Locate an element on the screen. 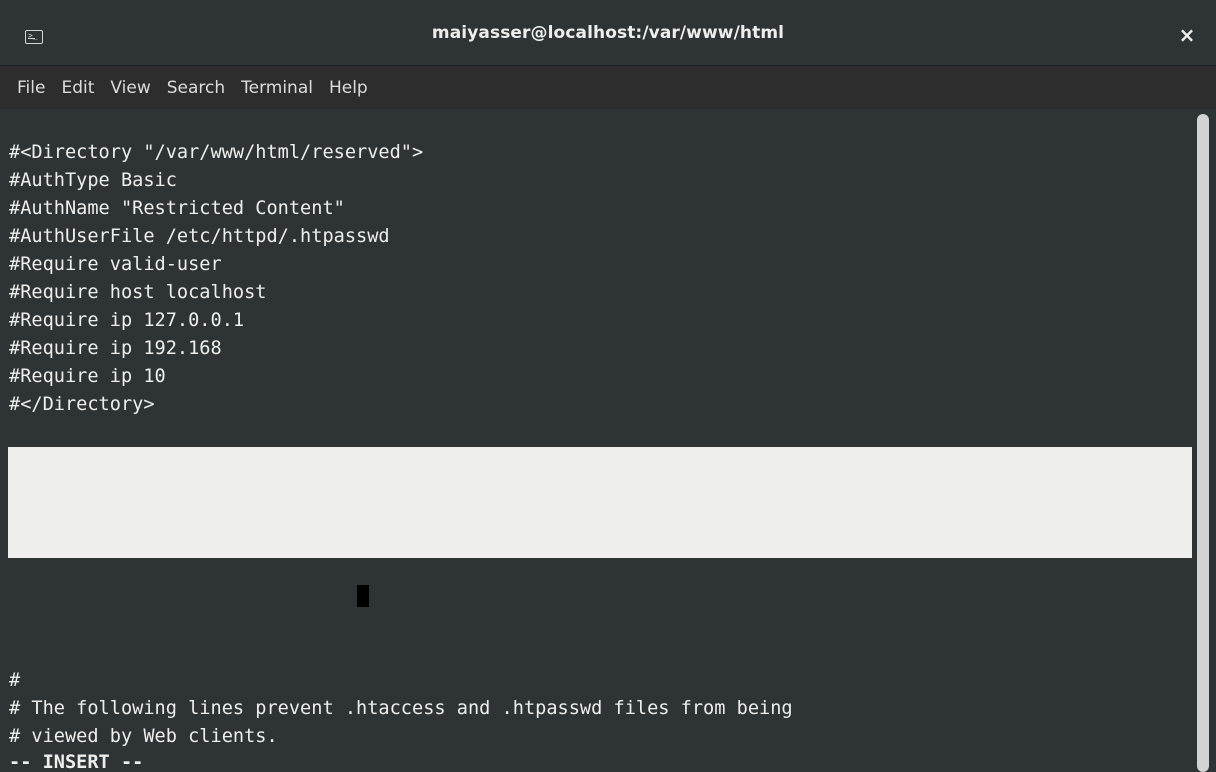 This screenshot has width=1216, height=772. editor-line: #AuthName "Restricted Content" is located at coordinates (177, 208).